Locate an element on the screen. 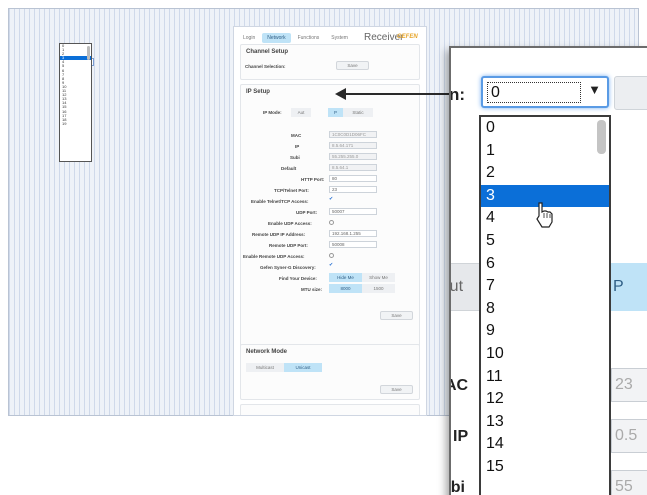  zoom-dropdown-option: 15 is located at coordinates (545, 467).